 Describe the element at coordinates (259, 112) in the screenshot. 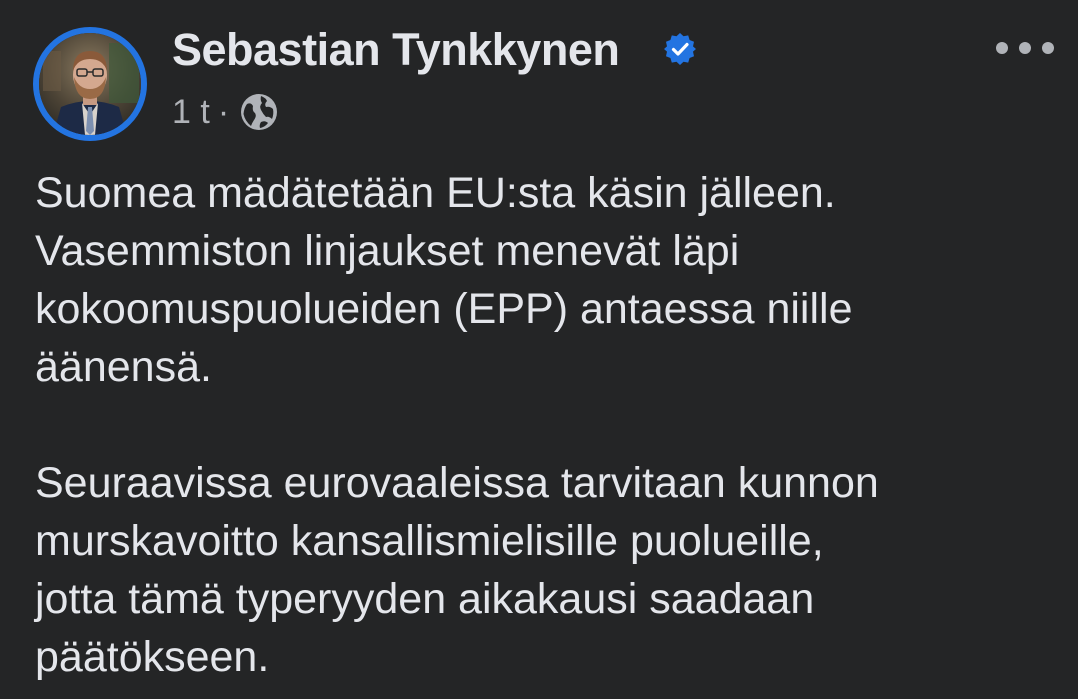

I see `globe-icon` at that location.